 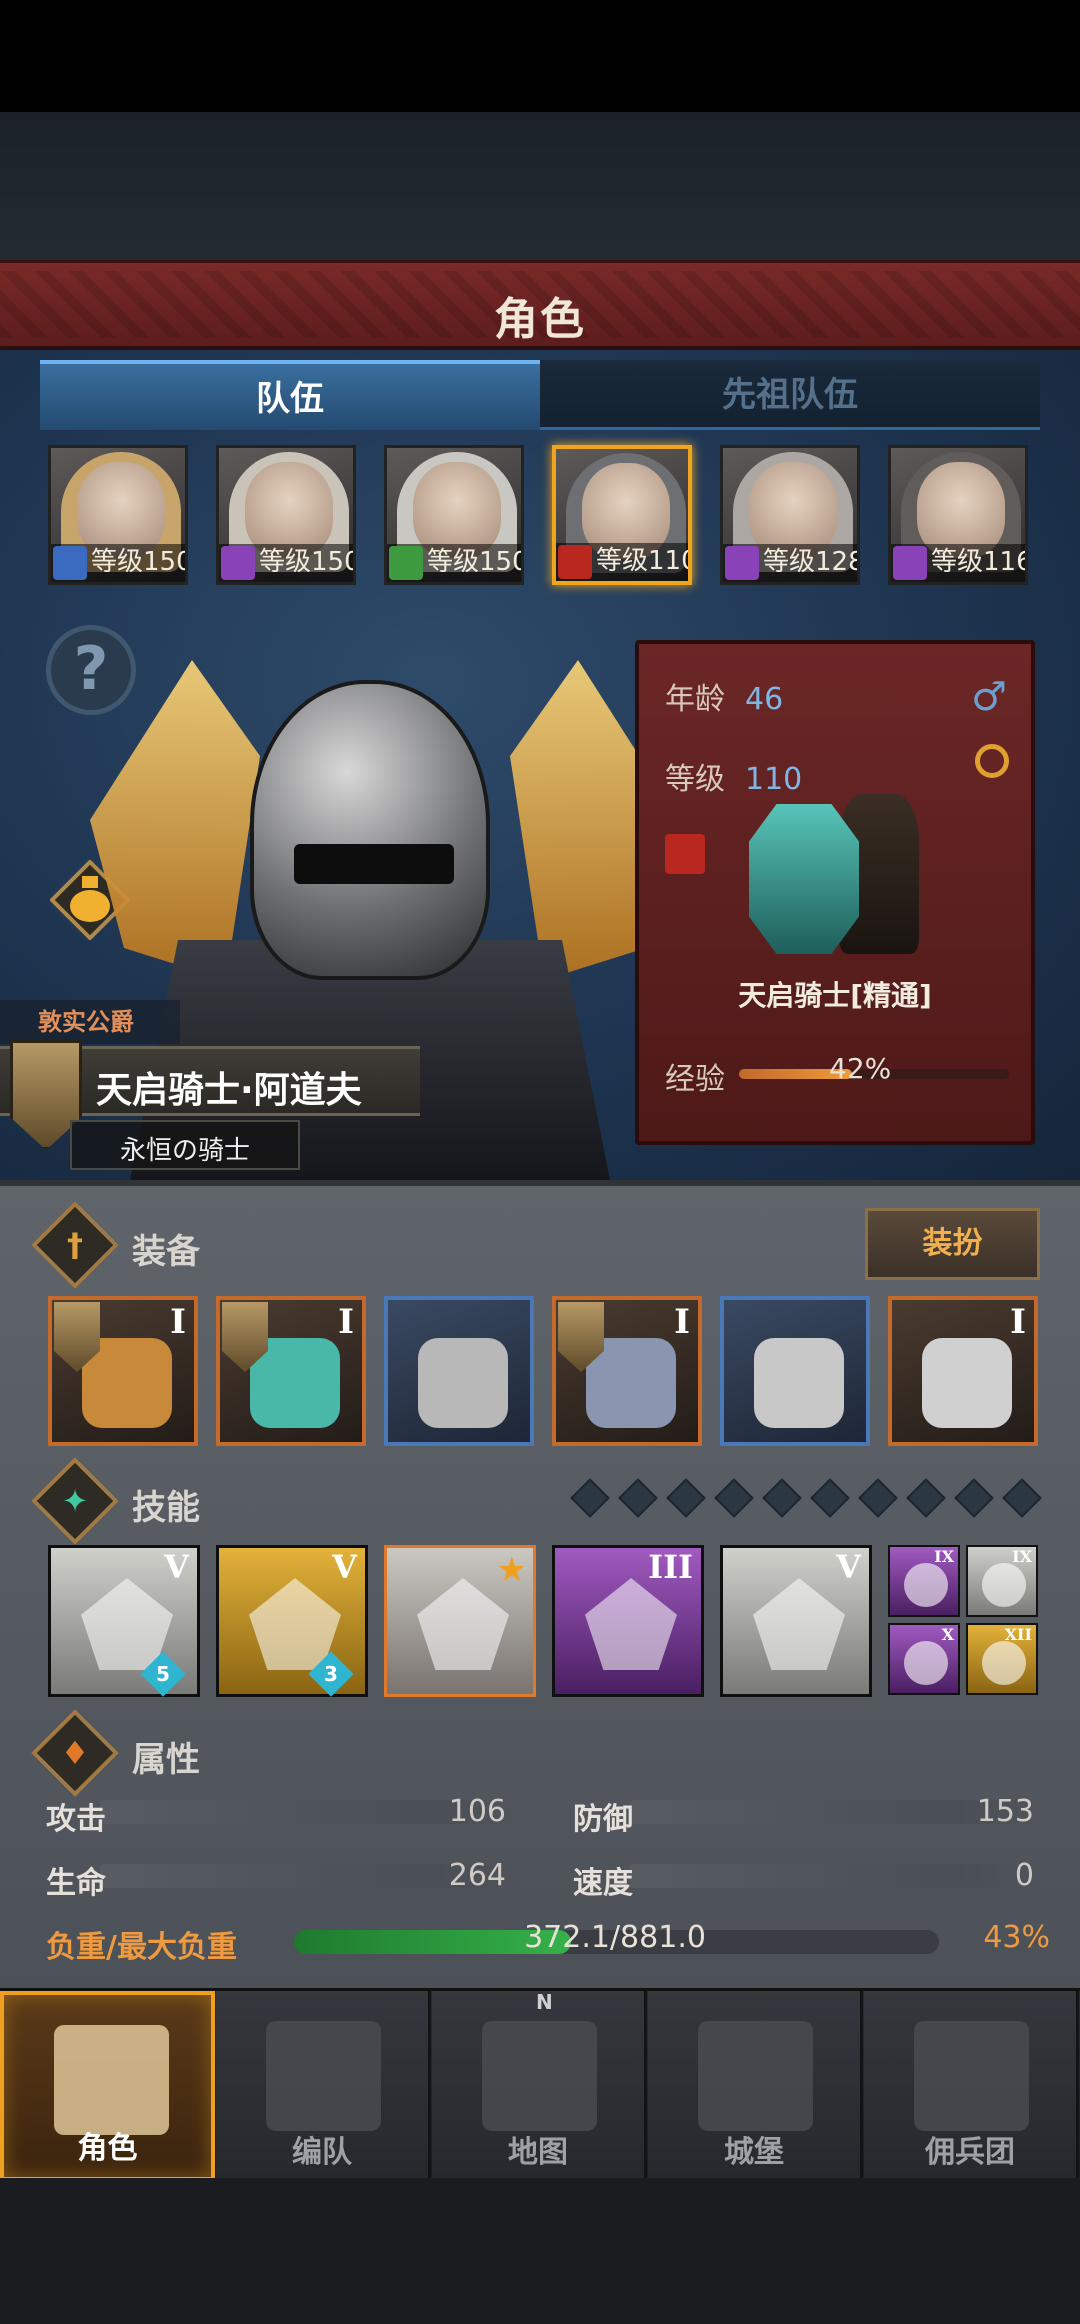 I want to click on helmet-icon, so click(x=463, y=1383).